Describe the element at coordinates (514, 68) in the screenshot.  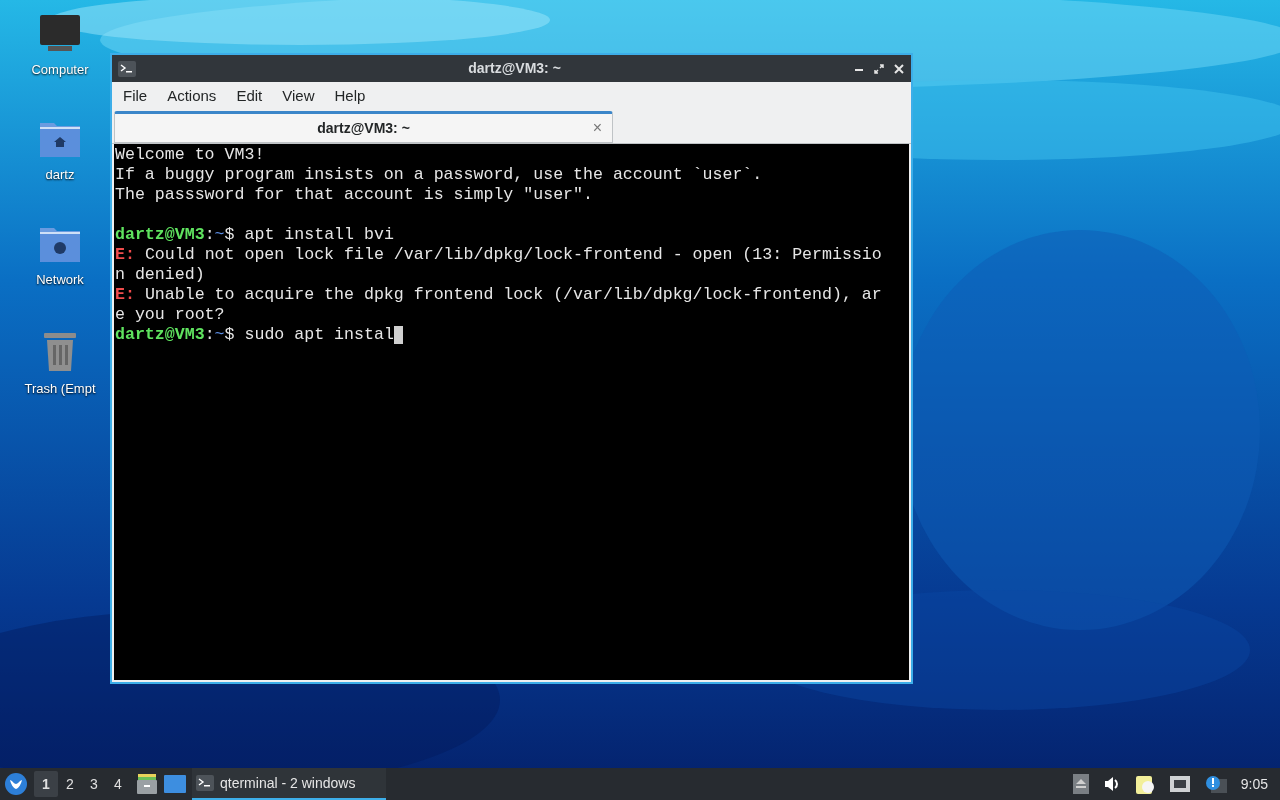
I see `window-title: dartz@VM3: ~` at that location.